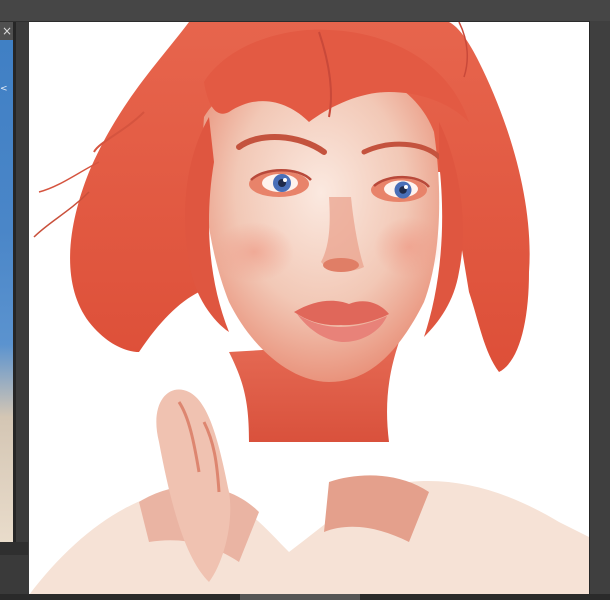 This screenshot has width=610, height=600. I want to click on navigator-thumbnail: <, so click(6, 282).